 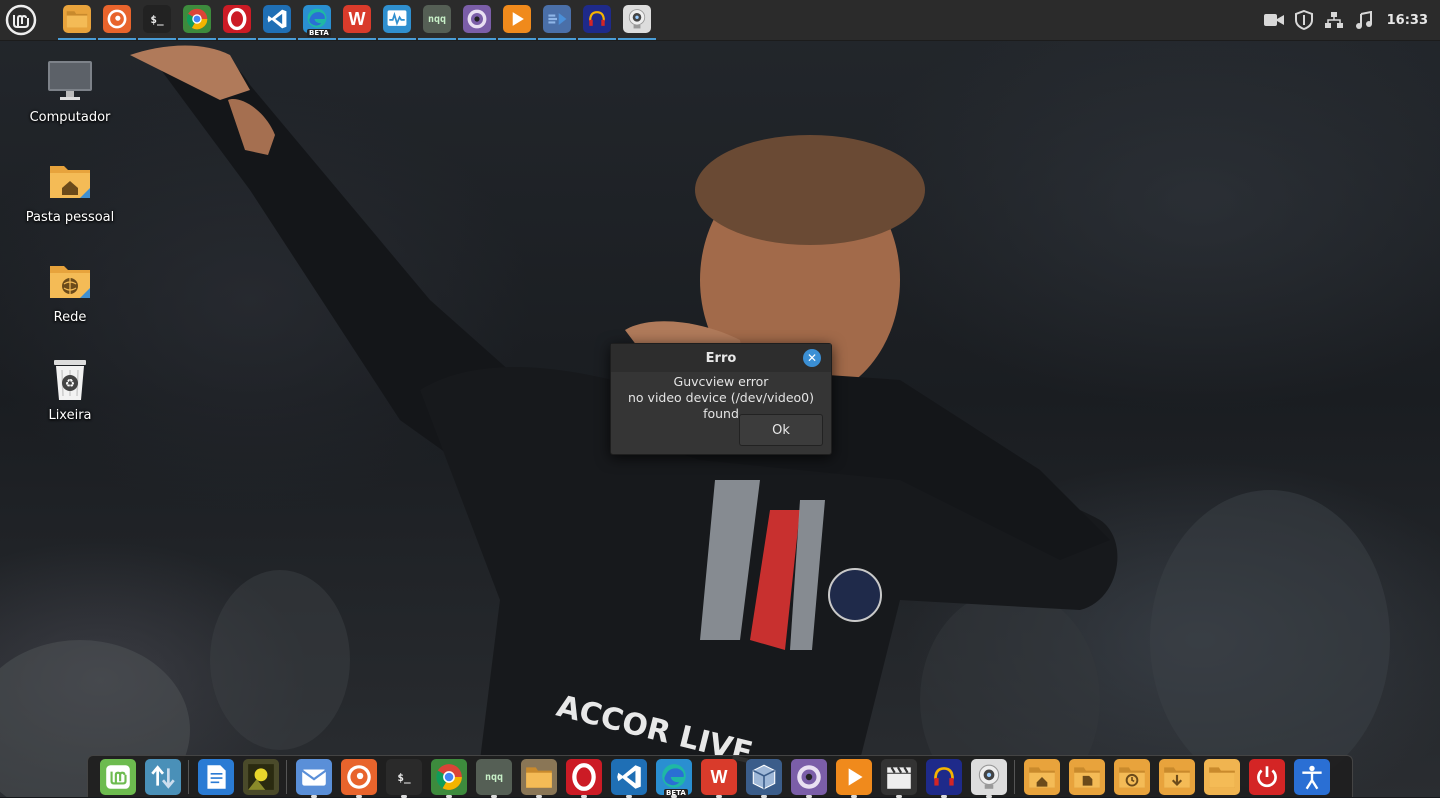 I want to click on launcher-files, so click(x=77, y=20).